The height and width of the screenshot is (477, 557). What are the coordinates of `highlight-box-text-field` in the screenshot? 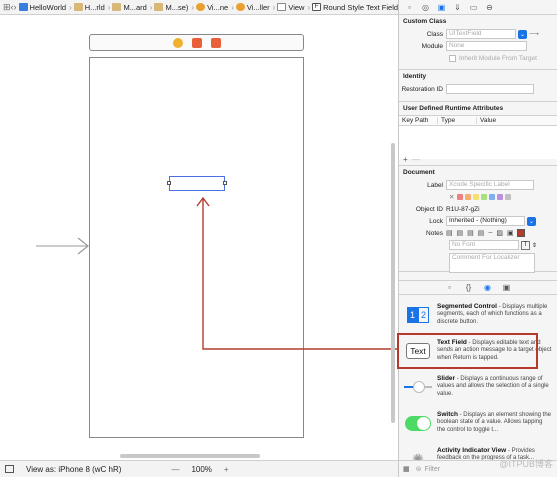 It's located at (467, 351).